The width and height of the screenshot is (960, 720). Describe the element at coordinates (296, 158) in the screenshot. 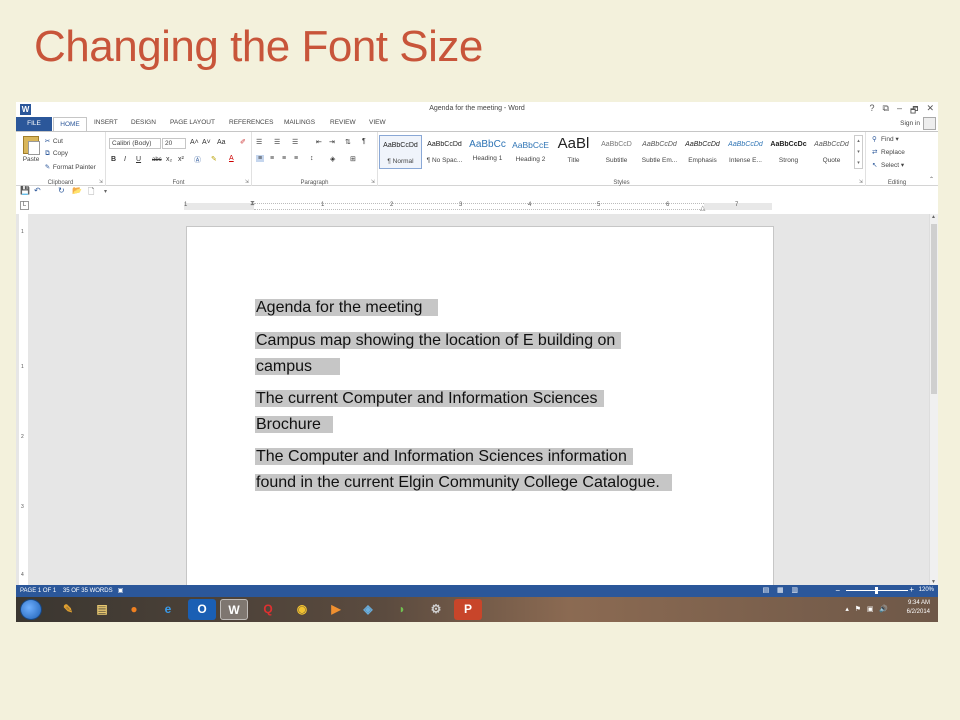

I see `justify-icon: ≡` at that location.